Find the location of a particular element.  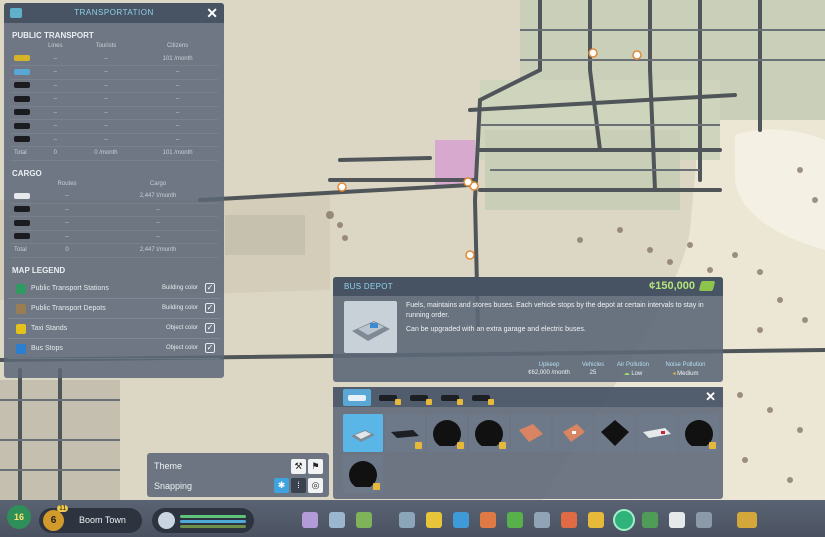

taxi-icon is located at coordinates (22, 58).